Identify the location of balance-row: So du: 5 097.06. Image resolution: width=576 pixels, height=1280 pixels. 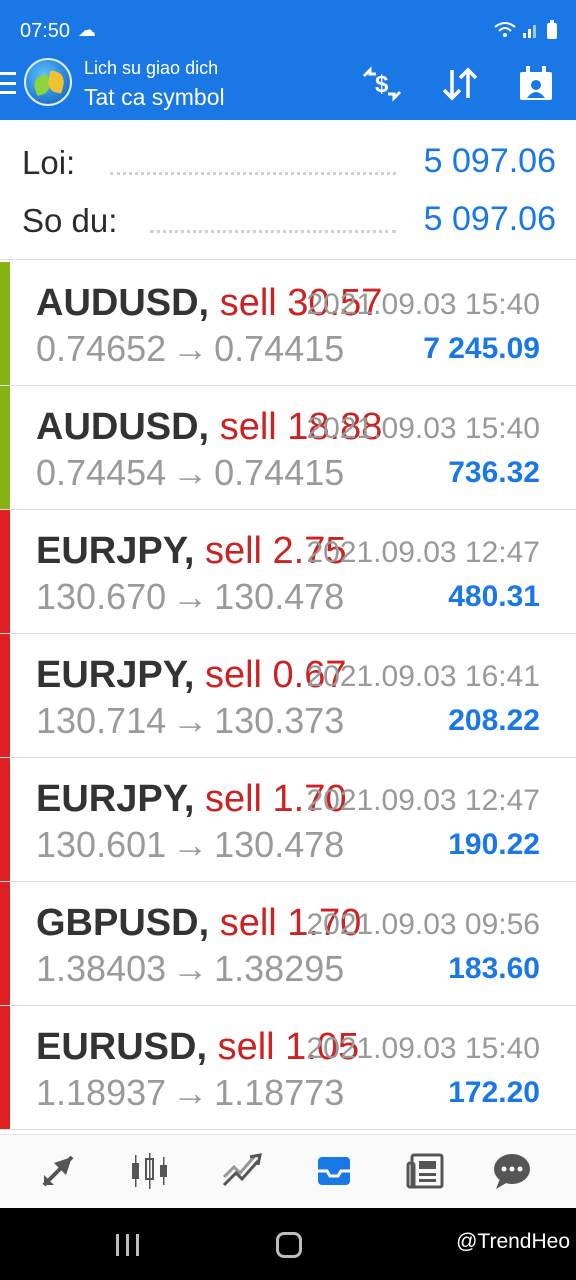
(288, 219).